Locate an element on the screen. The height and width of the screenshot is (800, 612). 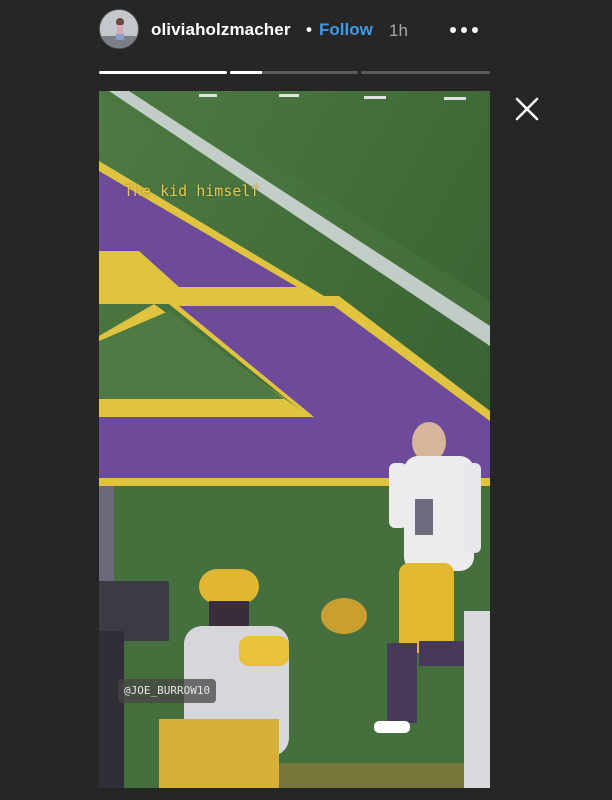
profile-avatar is located at coordinates (119, 29).